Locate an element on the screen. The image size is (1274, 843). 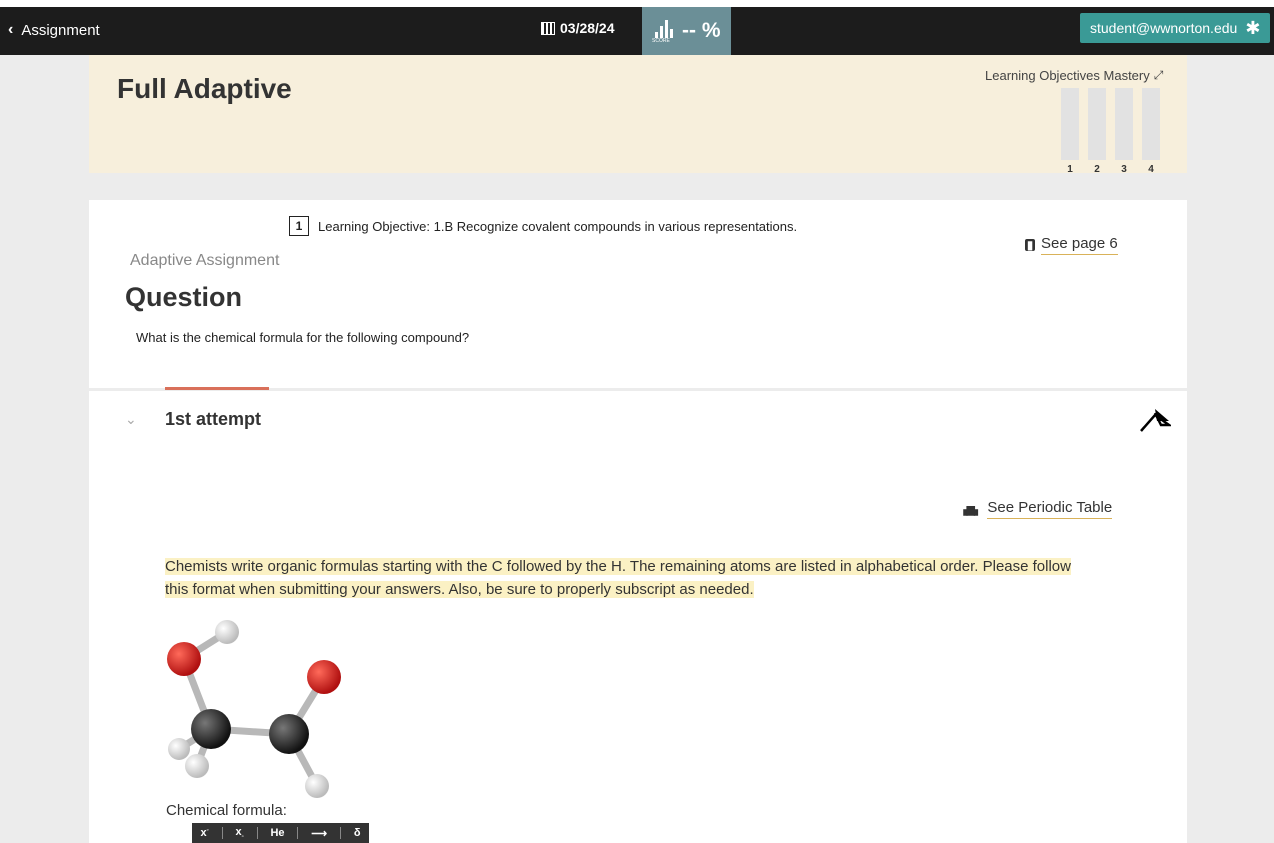
calendar-icon is located at coordinates (548, 28).